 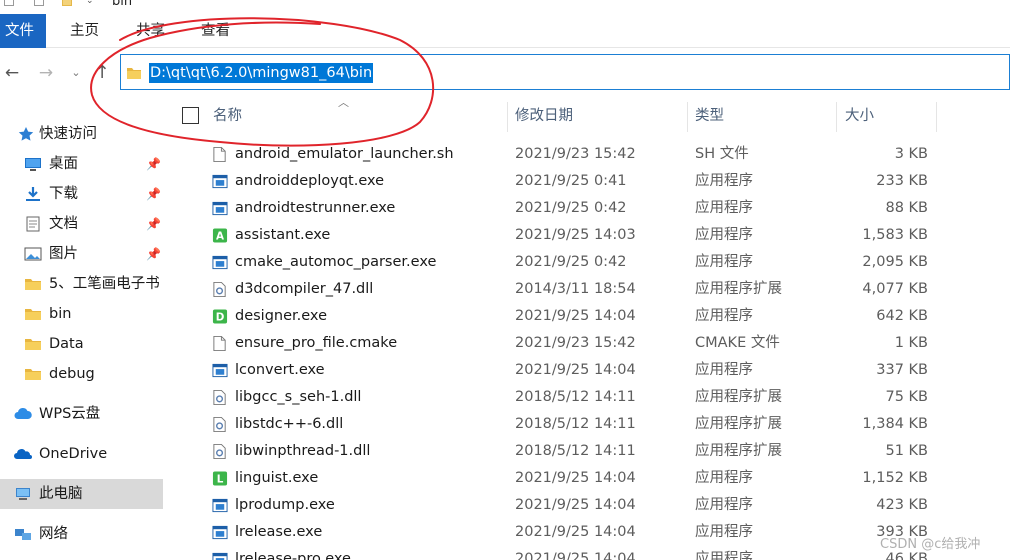 I want to click on file-size: 233 KB, so click(x=902, y=181).